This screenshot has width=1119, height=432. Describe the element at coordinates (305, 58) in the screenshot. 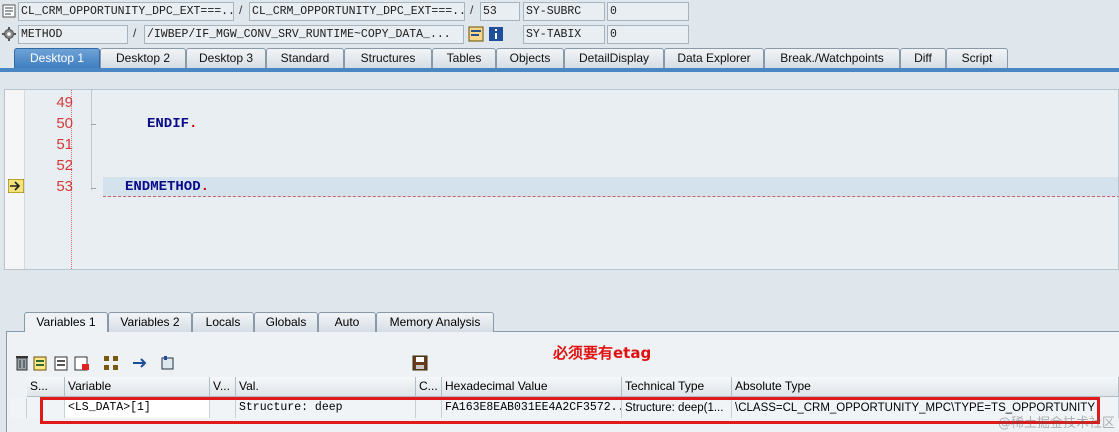

I see `tab-standard: Standard` at that location.